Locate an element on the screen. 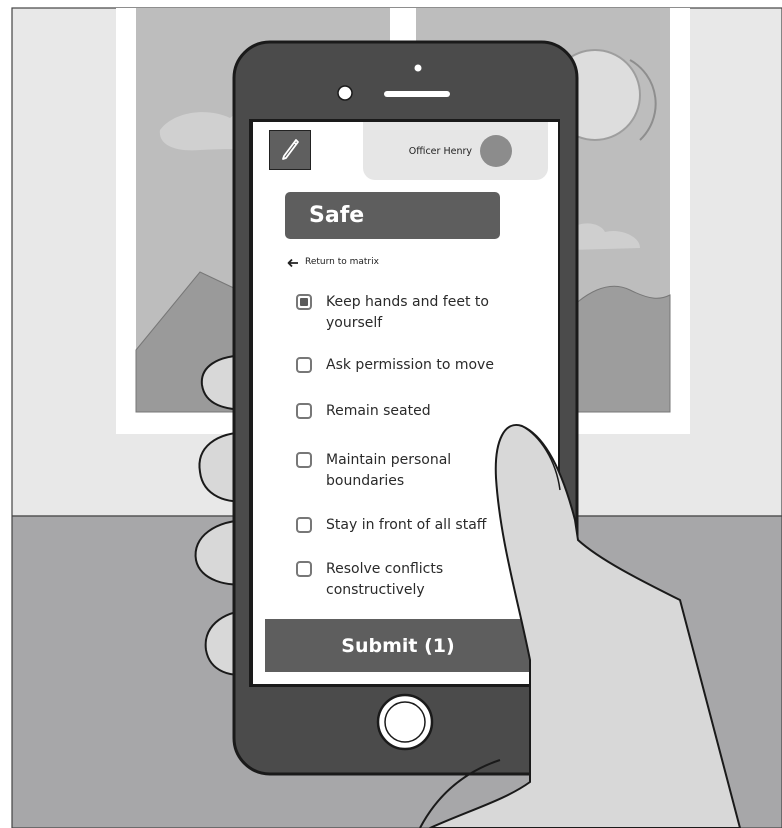 This screenshot has height=828, width=782. behavior-option: Maintain personal boundaries is located at coordinates (418, 471).